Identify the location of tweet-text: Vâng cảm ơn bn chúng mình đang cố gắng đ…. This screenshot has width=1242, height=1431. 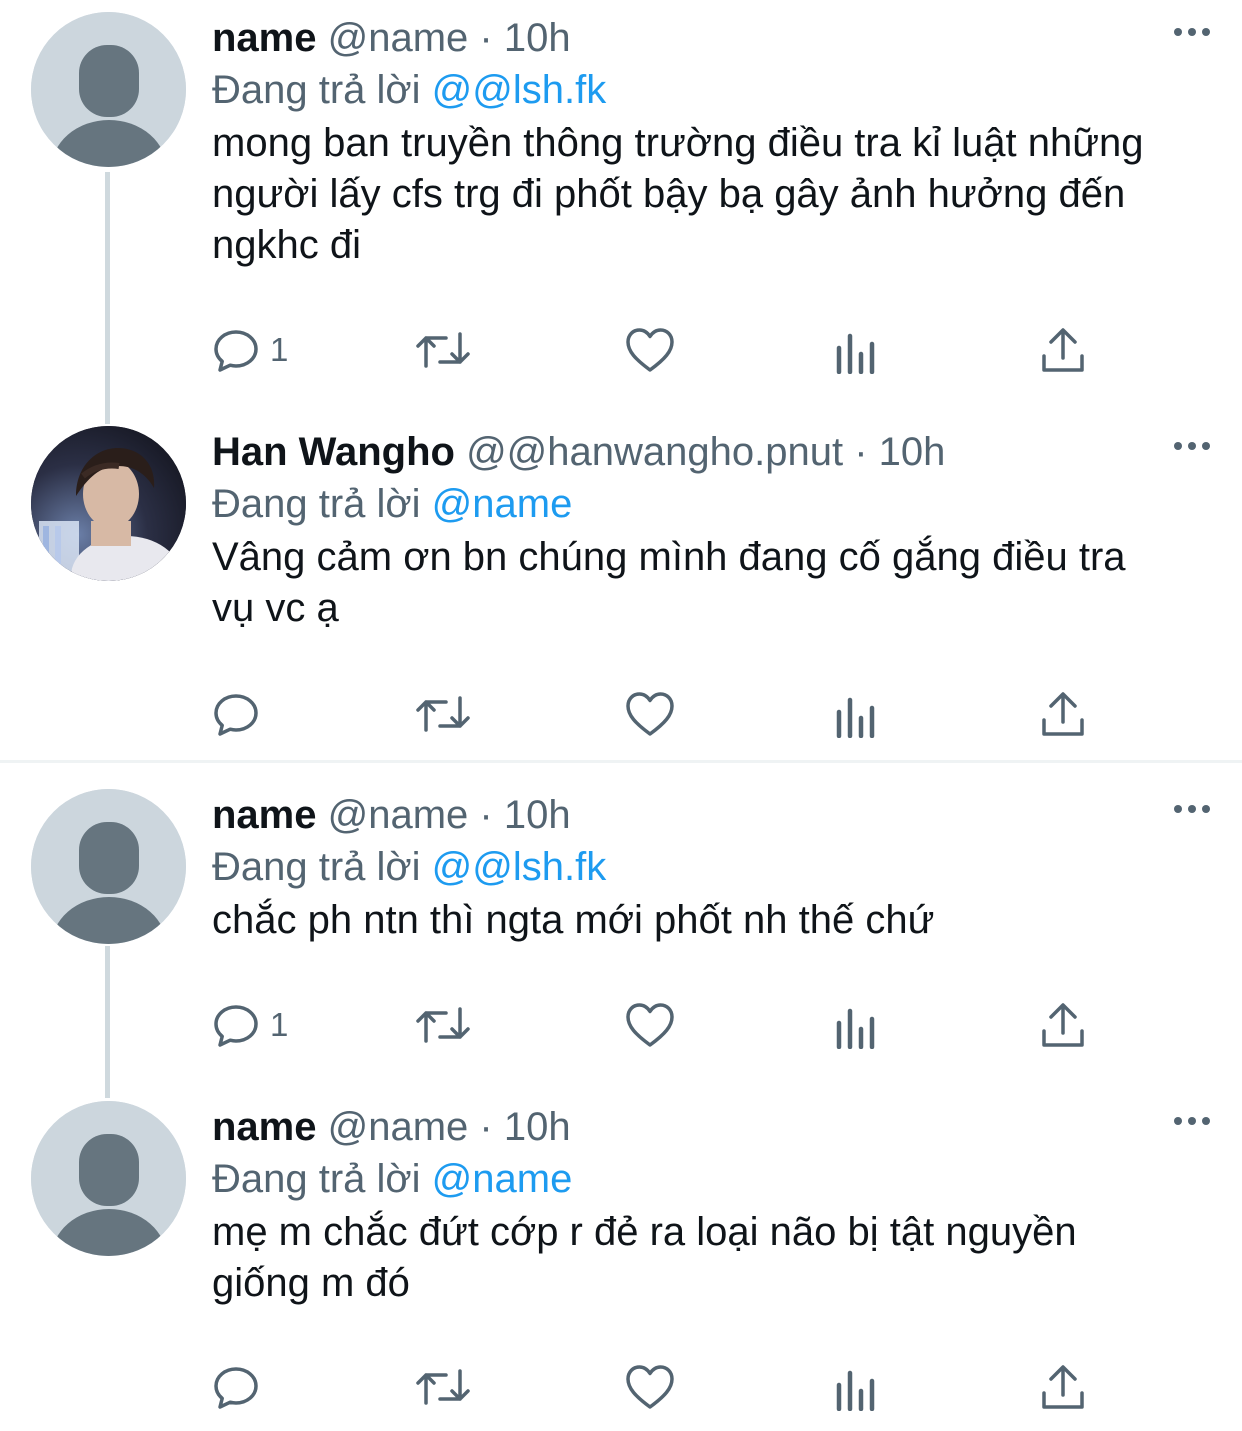
(669, 582).